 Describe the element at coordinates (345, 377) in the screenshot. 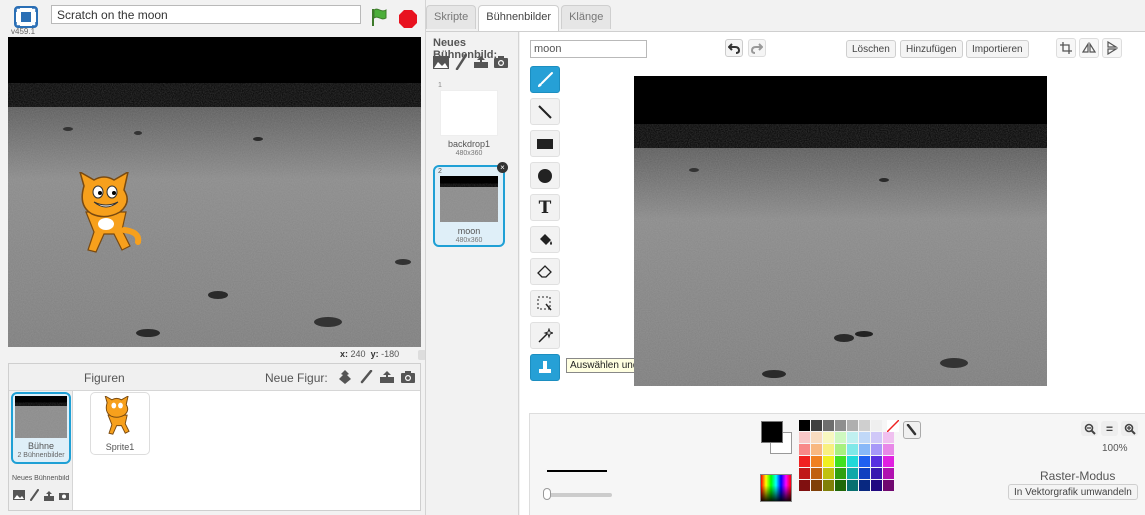

I see `sprite-library-icon` at that location.